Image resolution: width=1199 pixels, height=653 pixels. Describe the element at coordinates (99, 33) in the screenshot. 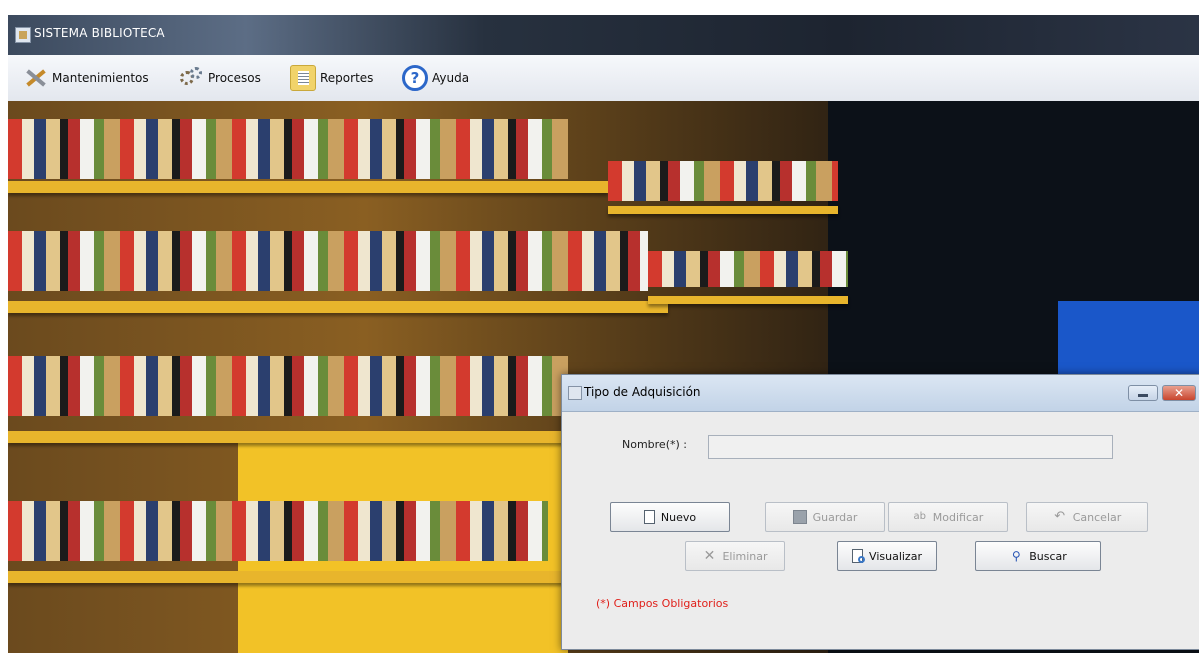

I see `window-title: SISTEMA BIBLIOTECA` at that location.